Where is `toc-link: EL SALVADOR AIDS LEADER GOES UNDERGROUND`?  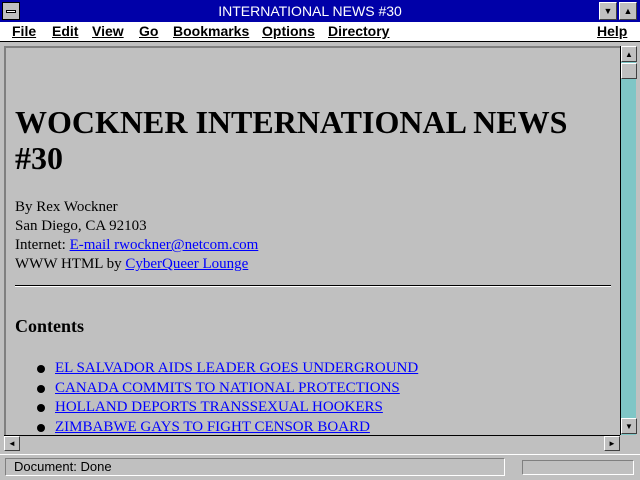
toc-link: EL SALVADOR AIDS LEADER GOES UNDERGROUND is located at coordinates (236, 368).